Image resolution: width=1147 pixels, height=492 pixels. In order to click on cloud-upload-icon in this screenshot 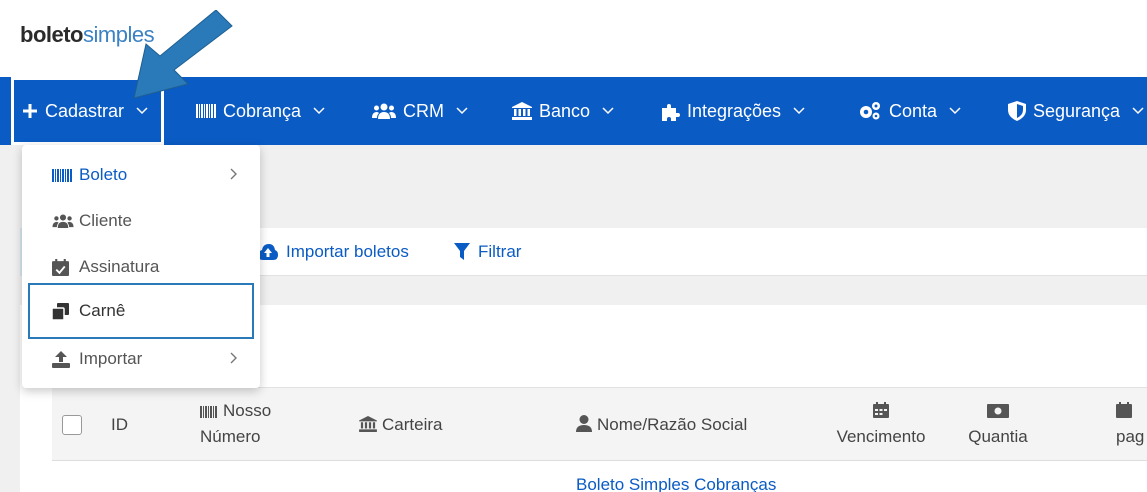, I will do `click(268, 252)`.